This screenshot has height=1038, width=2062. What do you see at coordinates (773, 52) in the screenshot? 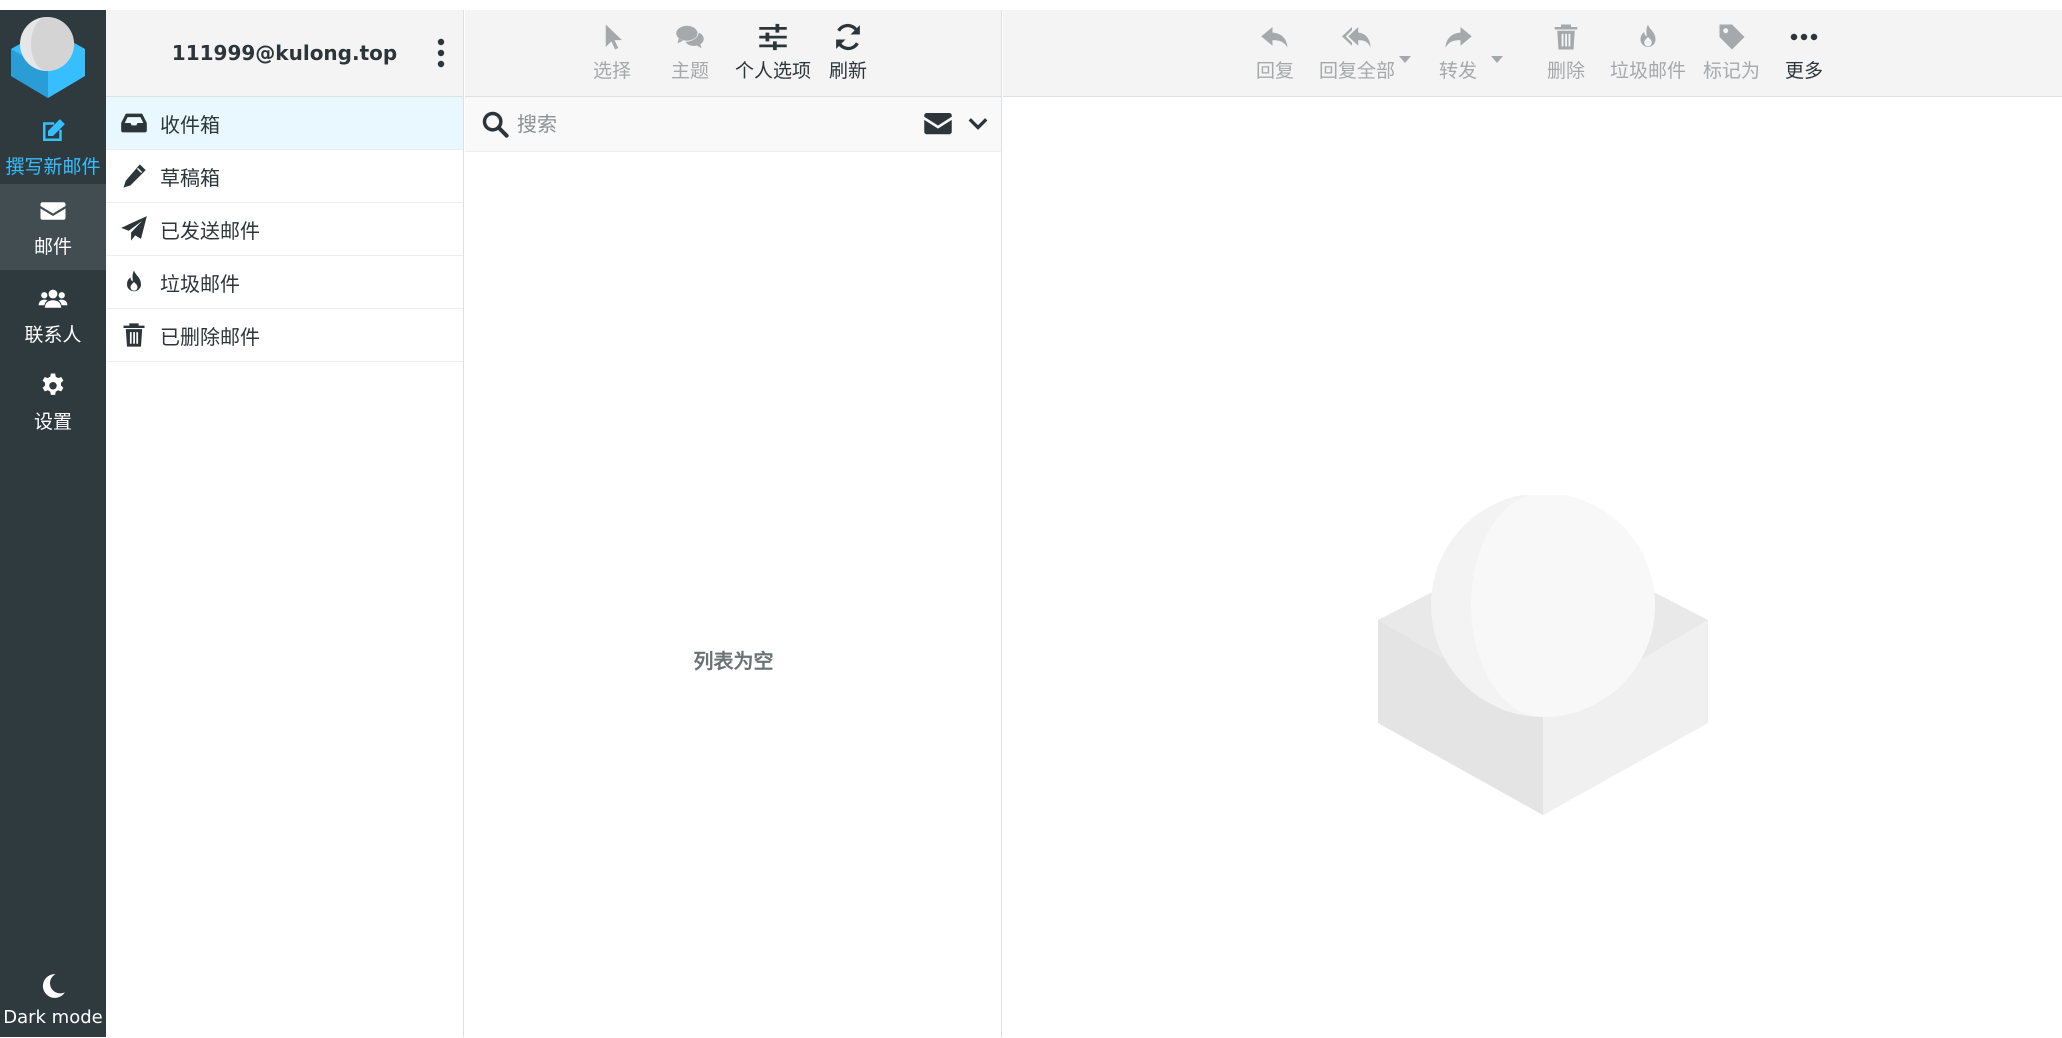
I see `list-options-button: 个人选项` at bounding box center [773, 52].